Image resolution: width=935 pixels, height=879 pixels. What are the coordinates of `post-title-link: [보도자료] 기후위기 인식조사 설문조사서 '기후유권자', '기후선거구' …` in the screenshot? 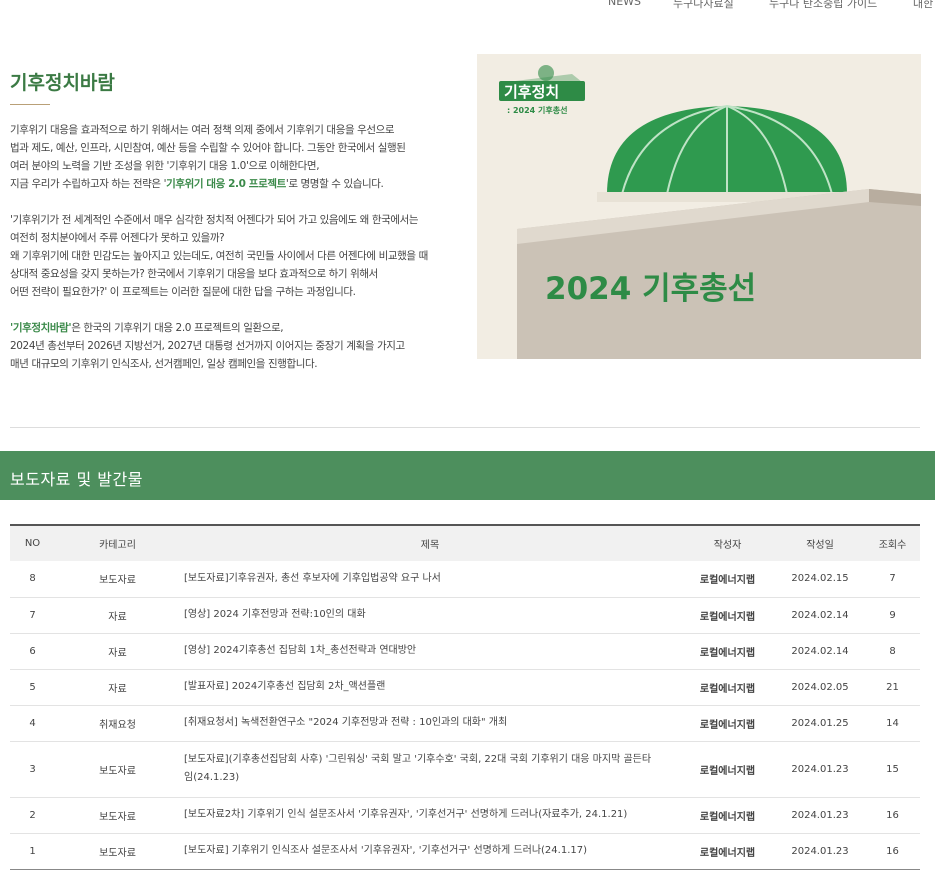 It's located at (430, 851).